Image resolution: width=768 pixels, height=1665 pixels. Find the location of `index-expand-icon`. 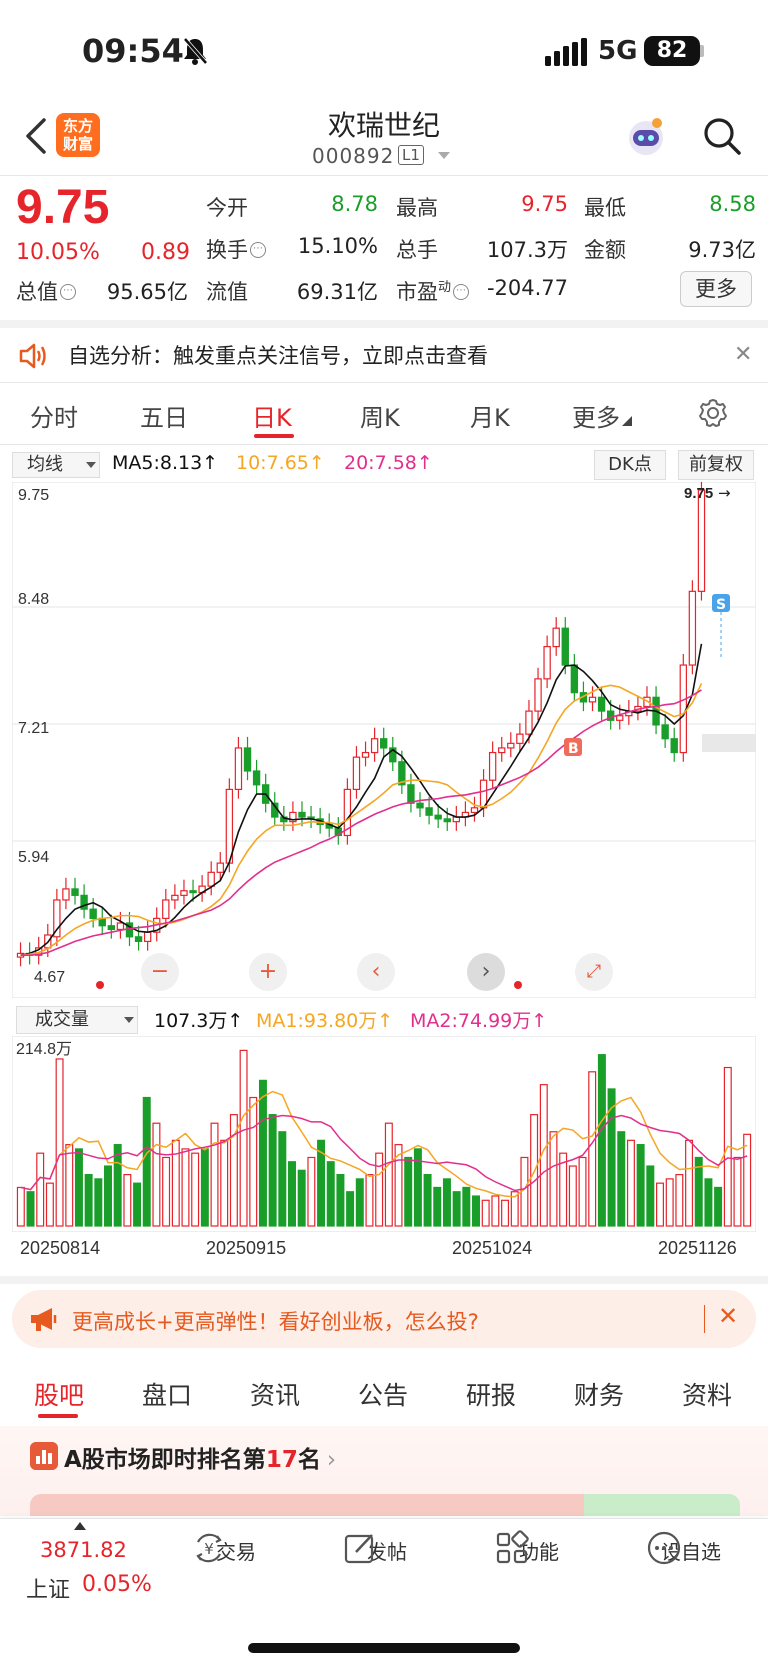

index-expand-icon is located at coordinates (80, 1526).